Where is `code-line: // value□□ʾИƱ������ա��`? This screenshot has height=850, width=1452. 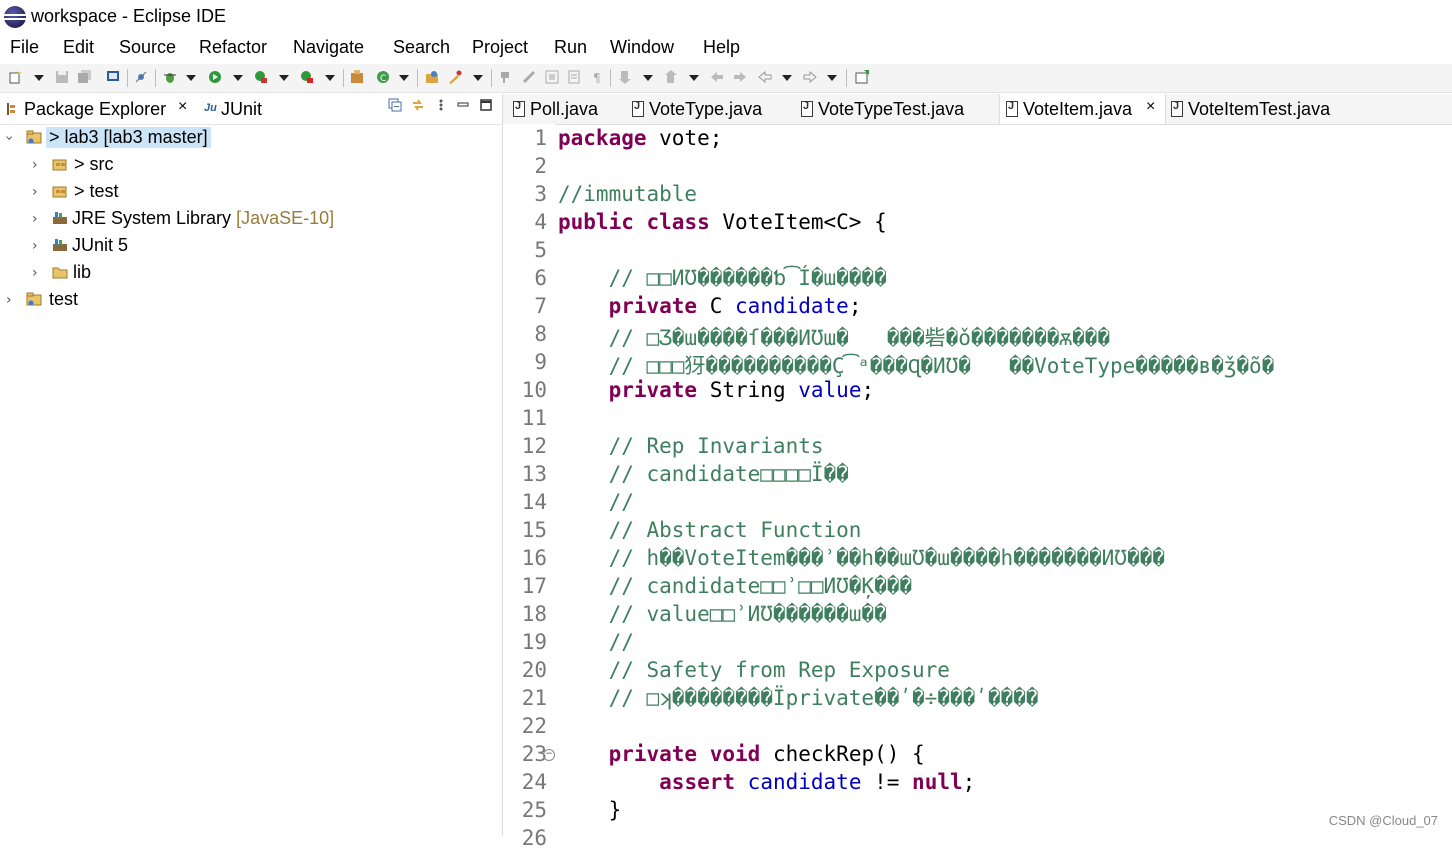 code-line: // value□□ʾИƱ������ա�� is located at coordinates (722, 614).